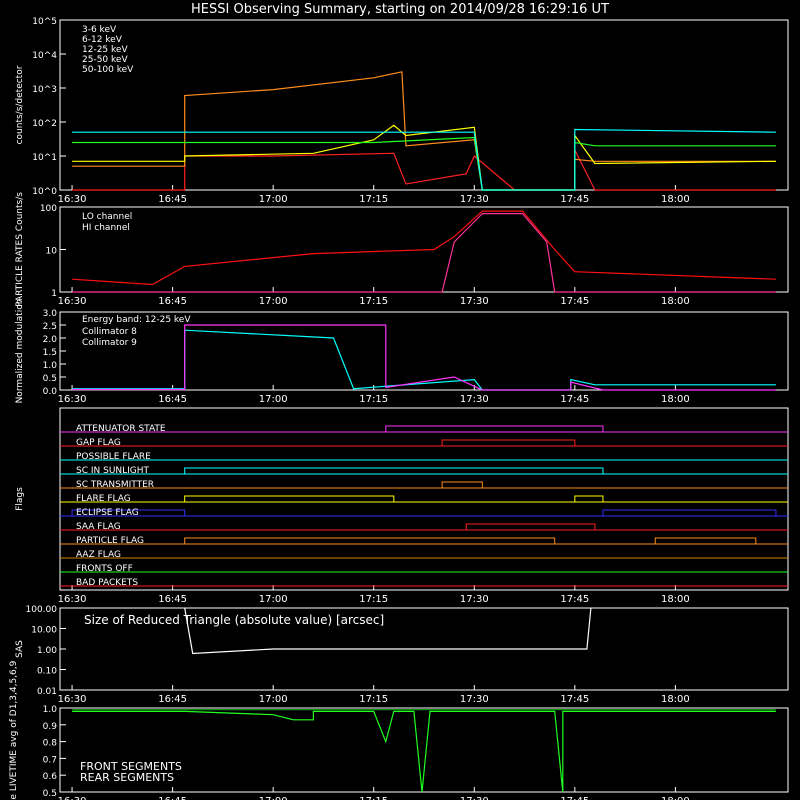 The image size is (800, 800). I want to click on y-axis-label: counts/s/detector, so click(20, 104).